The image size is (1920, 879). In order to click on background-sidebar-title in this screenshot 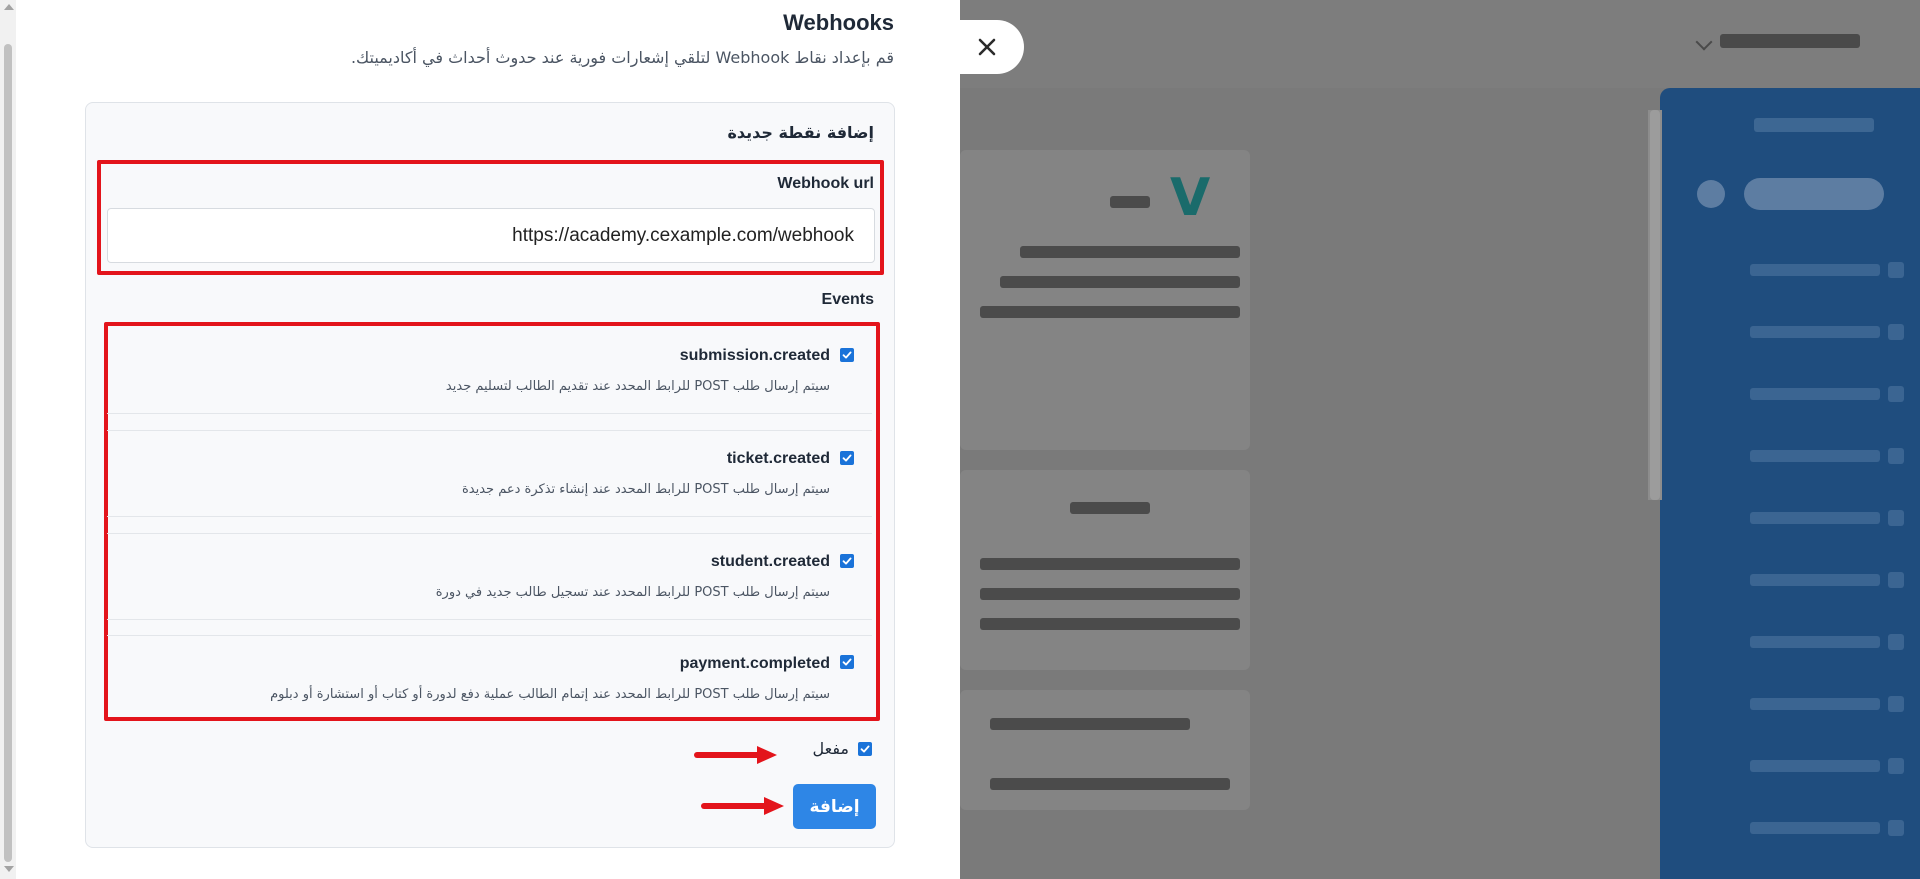, I will do `click(1814, 125)`.